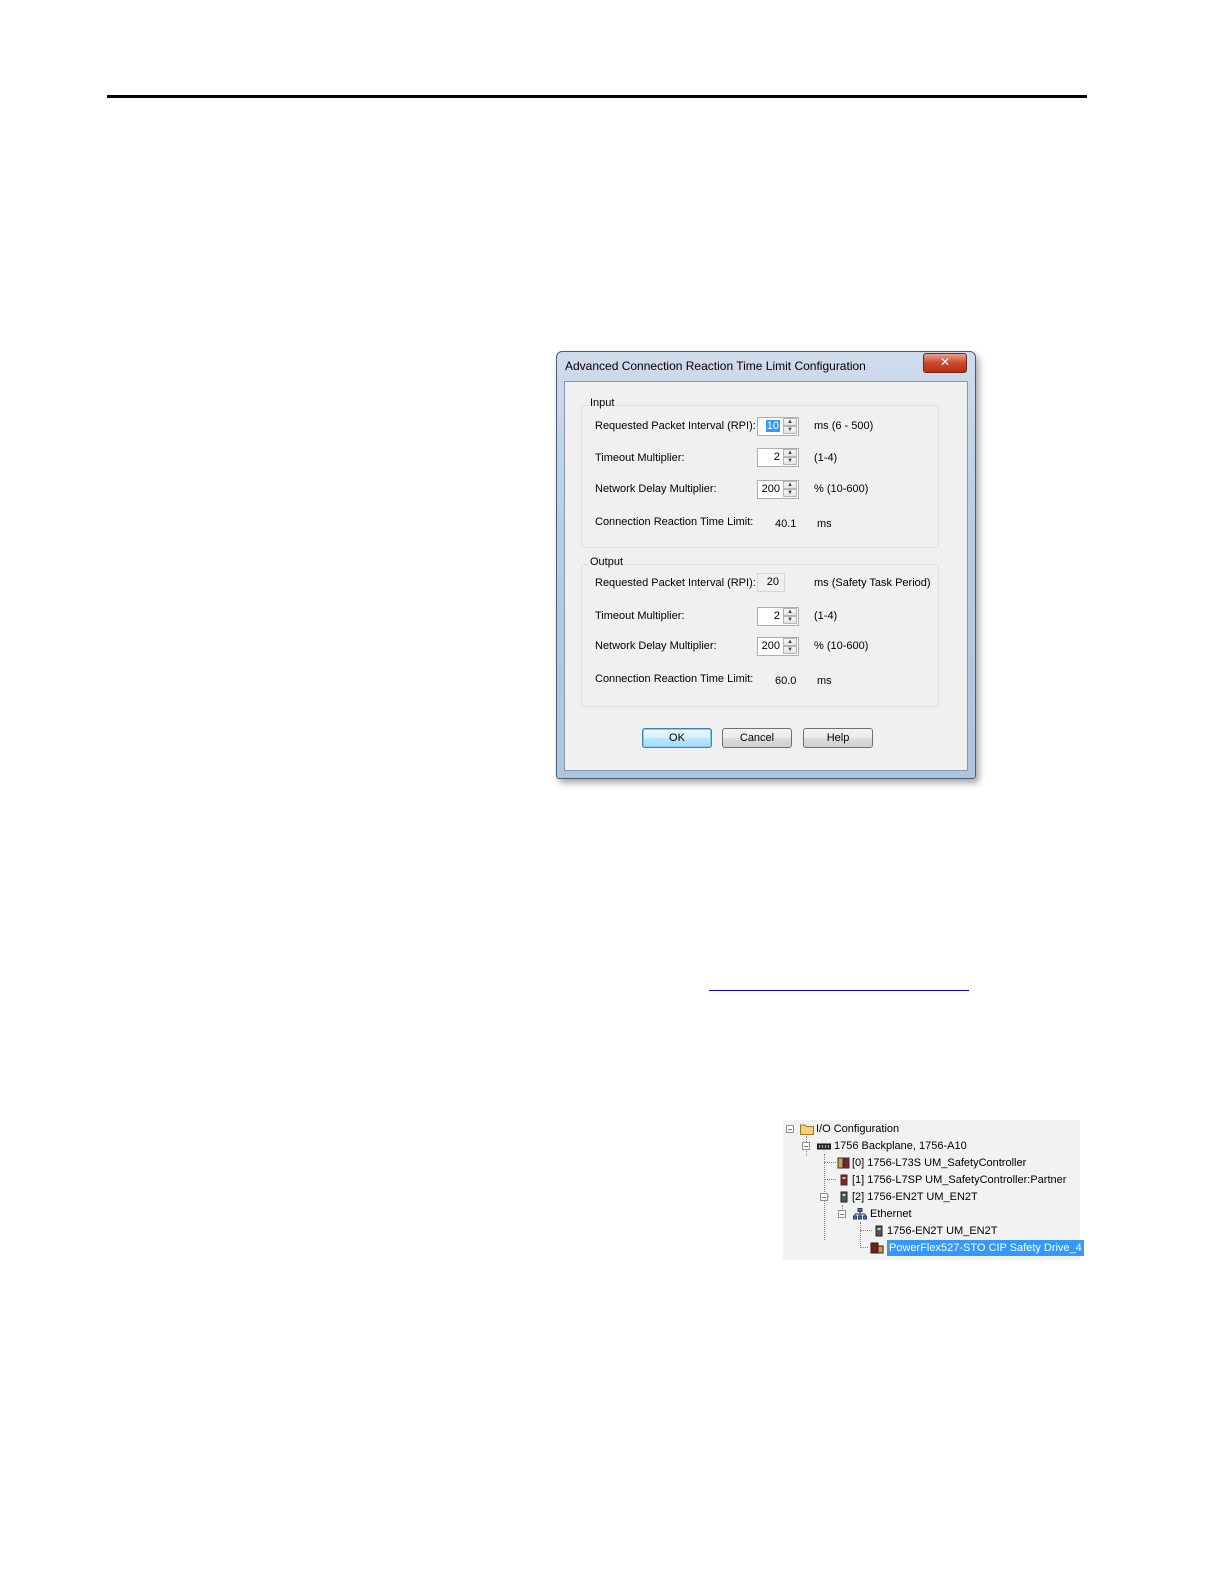 This screenshot has height=1584, width=1224. I want to click on output-rpi-field: 20, so click(771, 582).